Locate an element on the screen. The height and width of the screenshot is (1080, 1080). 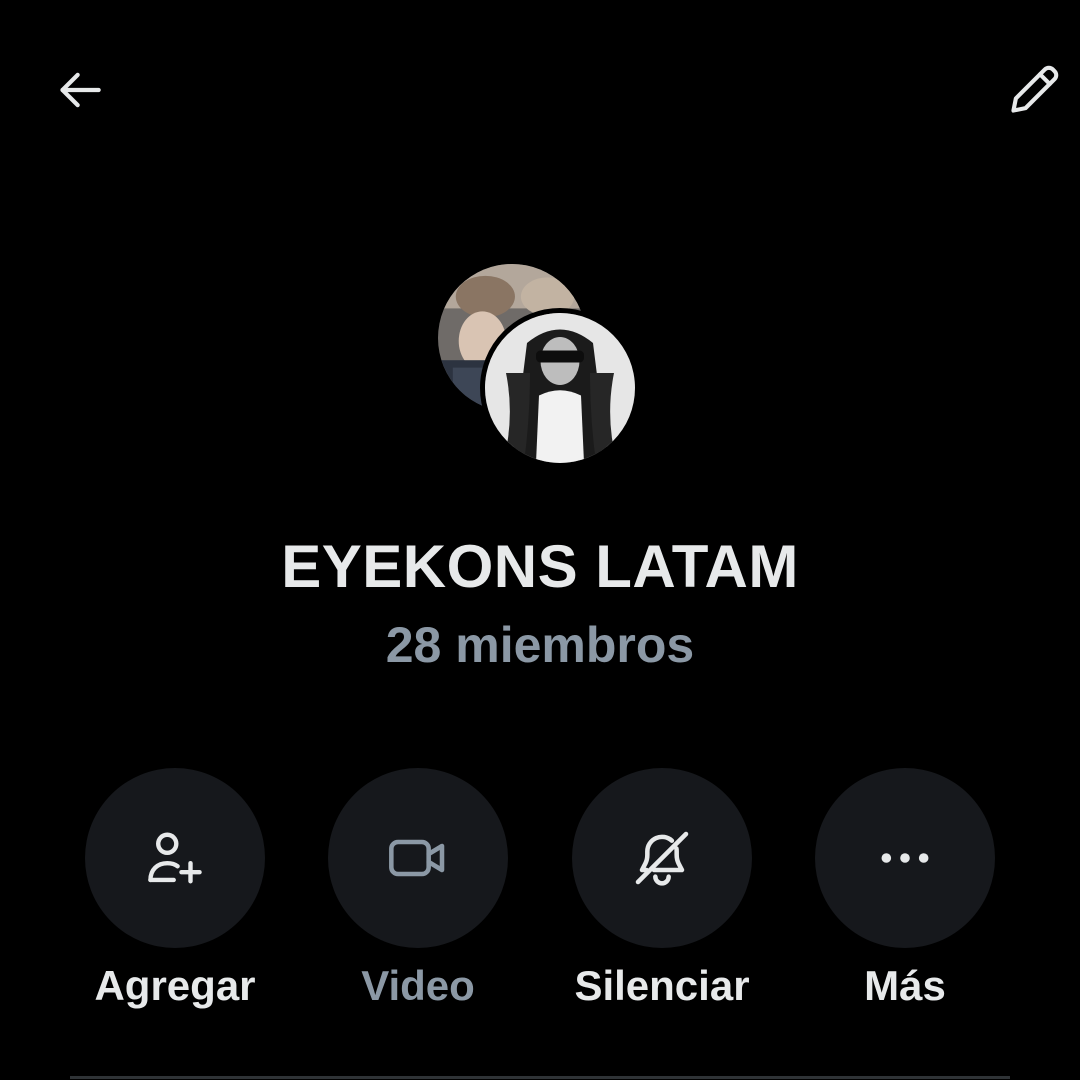
pencil-icon is located at coordinates (1035, 89).